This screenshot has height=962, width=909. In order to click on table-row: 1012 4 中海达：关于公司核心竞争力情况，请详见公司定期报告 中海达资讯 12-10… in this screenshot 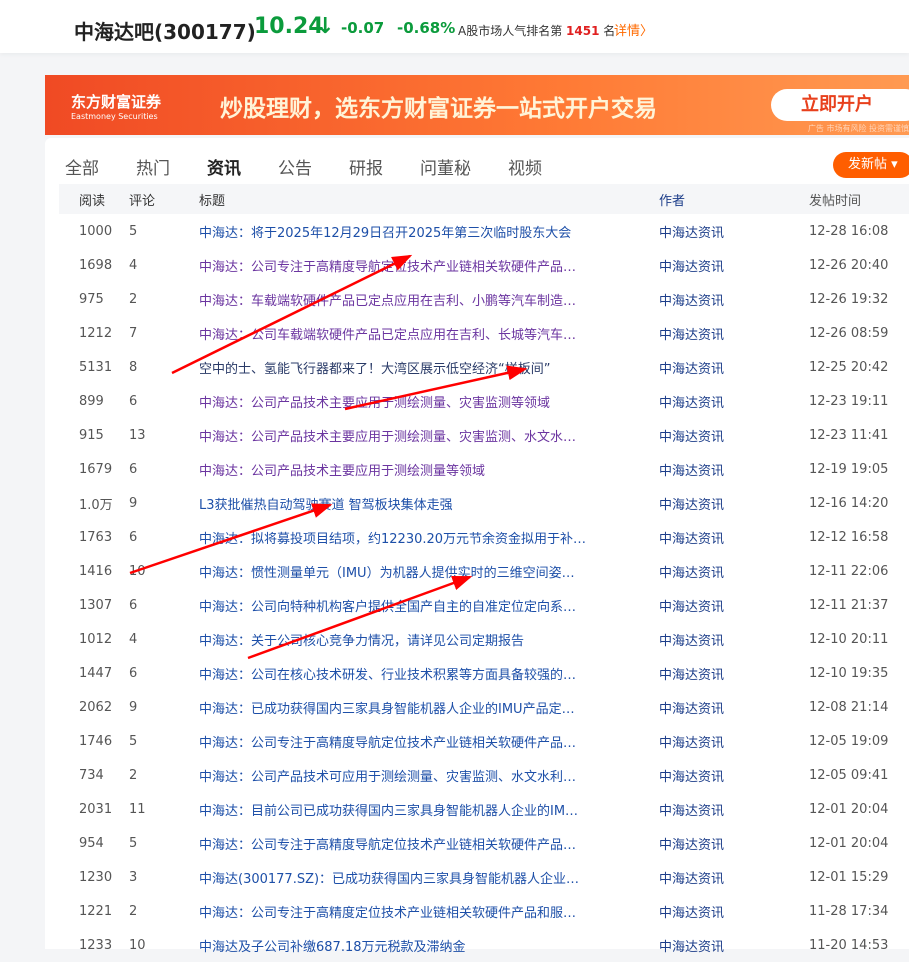, I will do `click(484, 639)`.